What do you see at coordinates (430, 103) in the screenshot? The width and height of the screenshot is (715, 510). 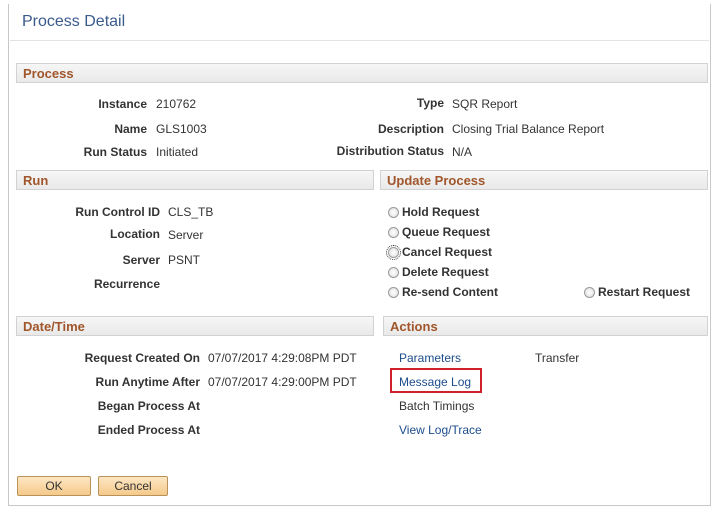 I see `type-label: Type` at bounding box center [430, 103].